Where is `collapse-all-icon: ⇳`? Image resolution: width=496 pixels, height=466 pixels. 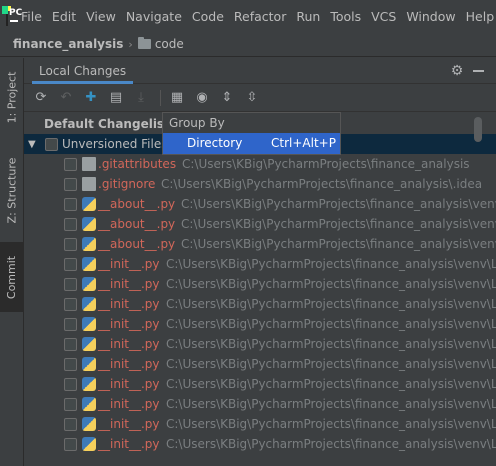 collapse-all-icon: ⇳ is located at coordinates (252, 98).